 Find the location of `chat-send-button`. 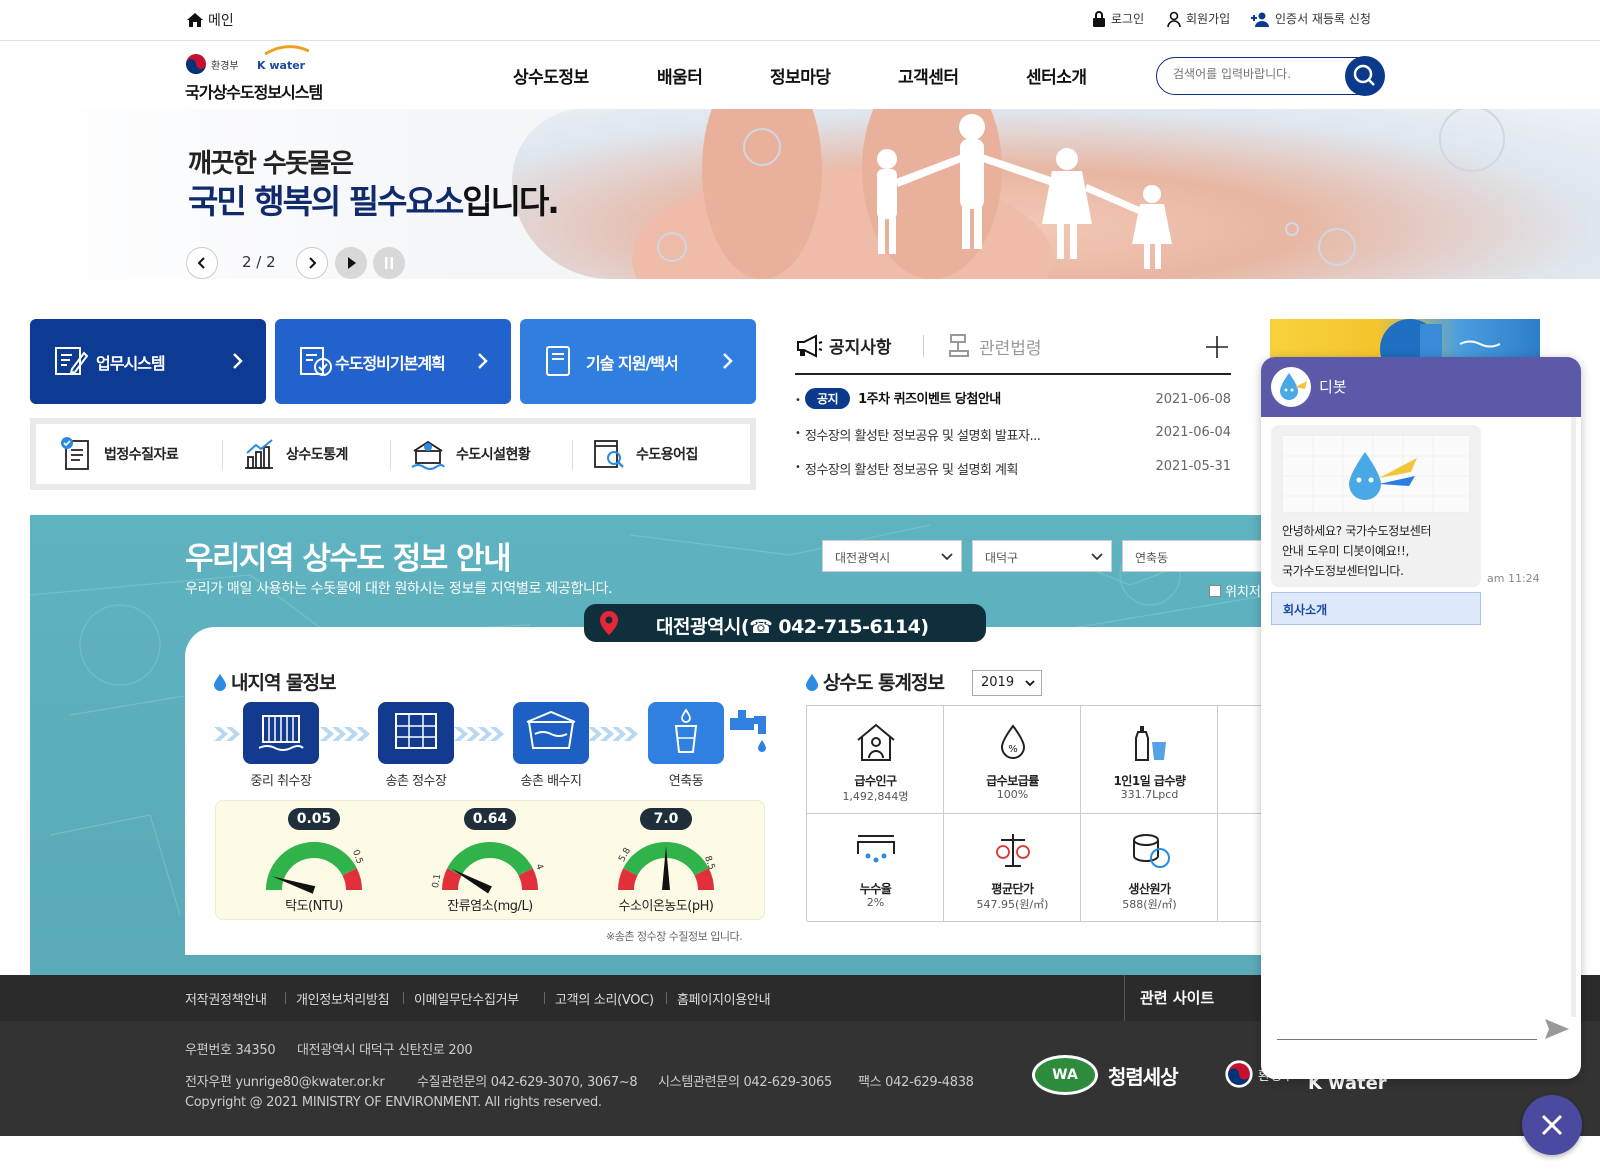

chat-send-button is located at coordinates (1557, 1029).